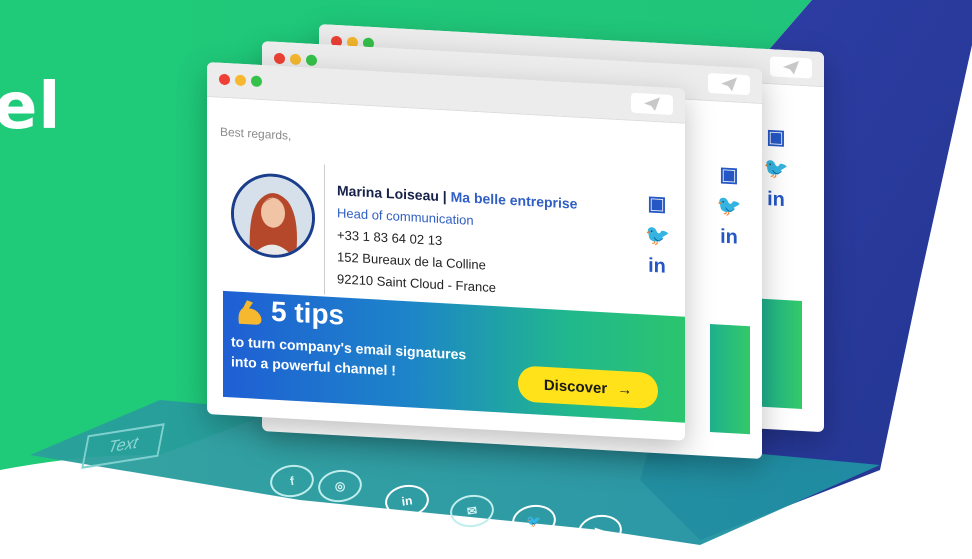 This screenshot has height=559, width=972. Describe the element at coordinates (514, 200) in the screenshot. I see `signature-company: Ma belle entreprise` at that location.